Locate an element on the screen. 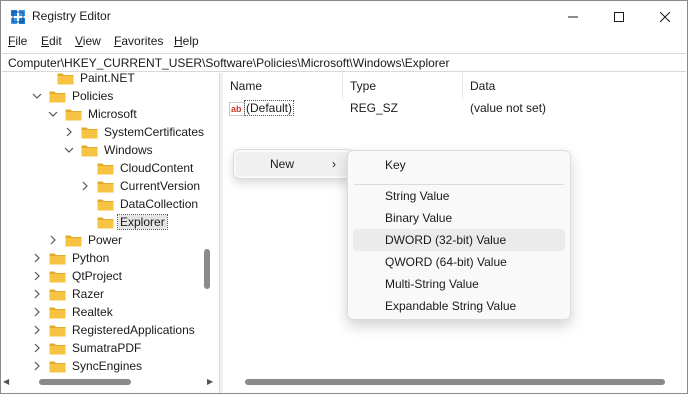 This screenshot has width=688, height=394. tree-item-policies: Policies is located at coordinates (73, 96).